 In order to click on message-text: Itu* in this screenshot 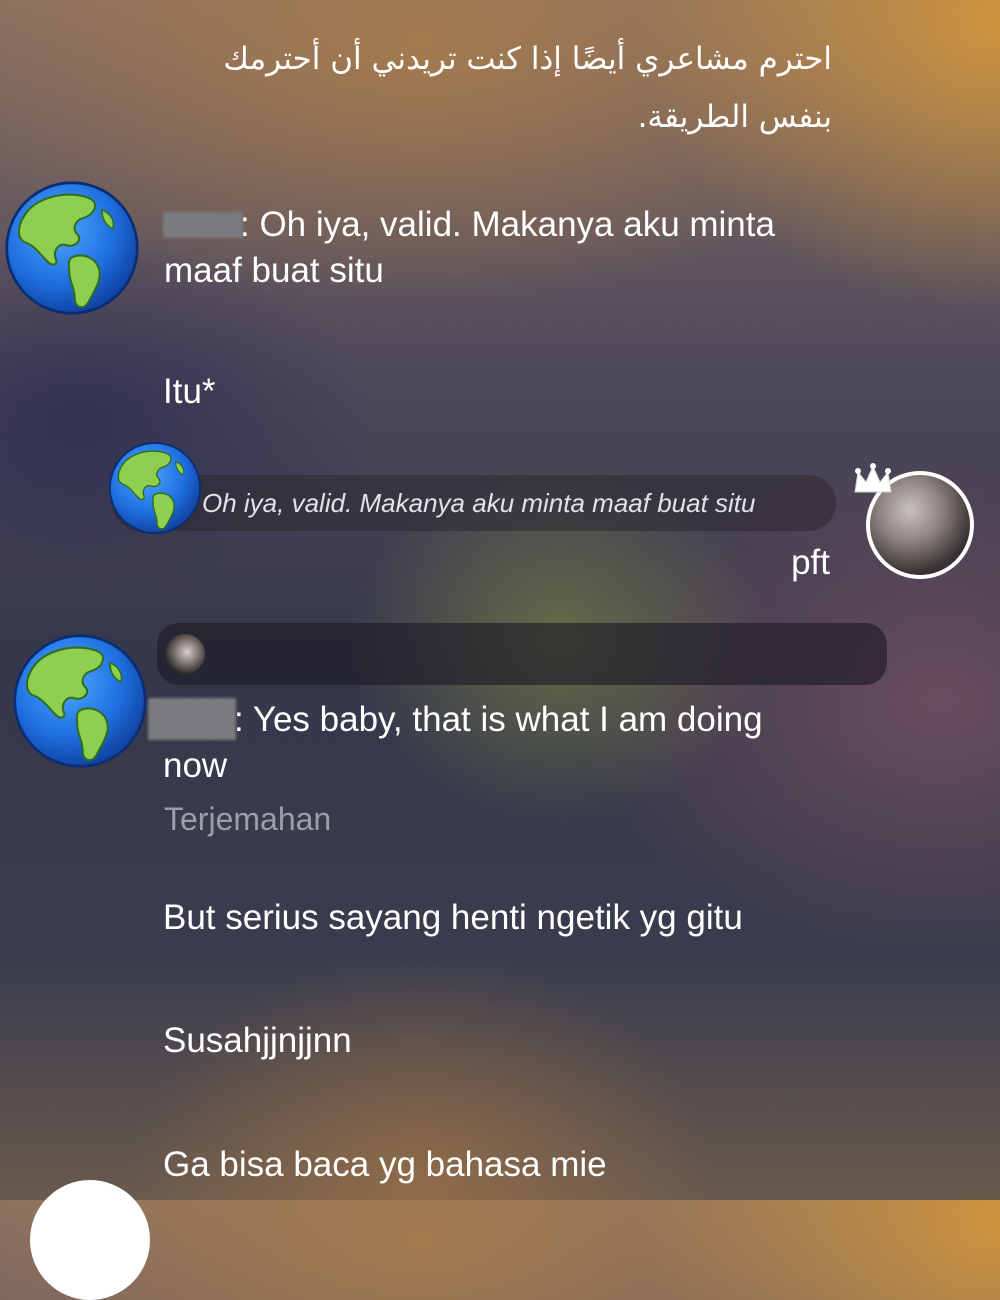, I will do `click(189, 391)`.